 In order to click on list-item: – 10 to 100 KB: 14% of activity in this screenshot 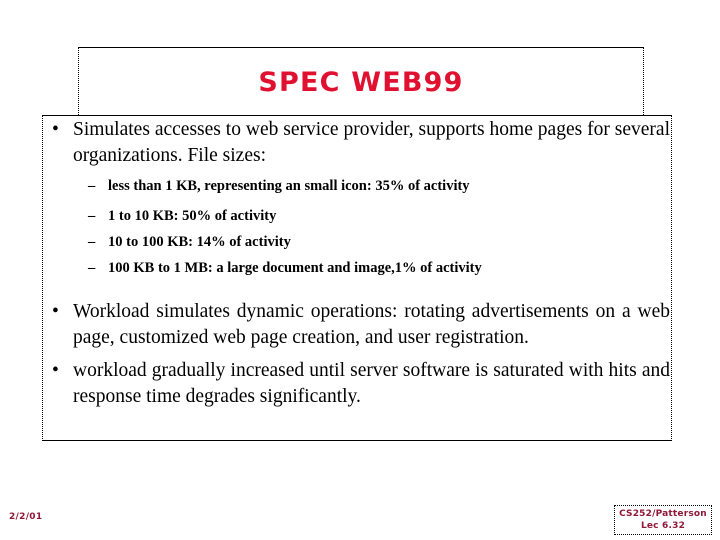, I will do `click(358, 242)`.